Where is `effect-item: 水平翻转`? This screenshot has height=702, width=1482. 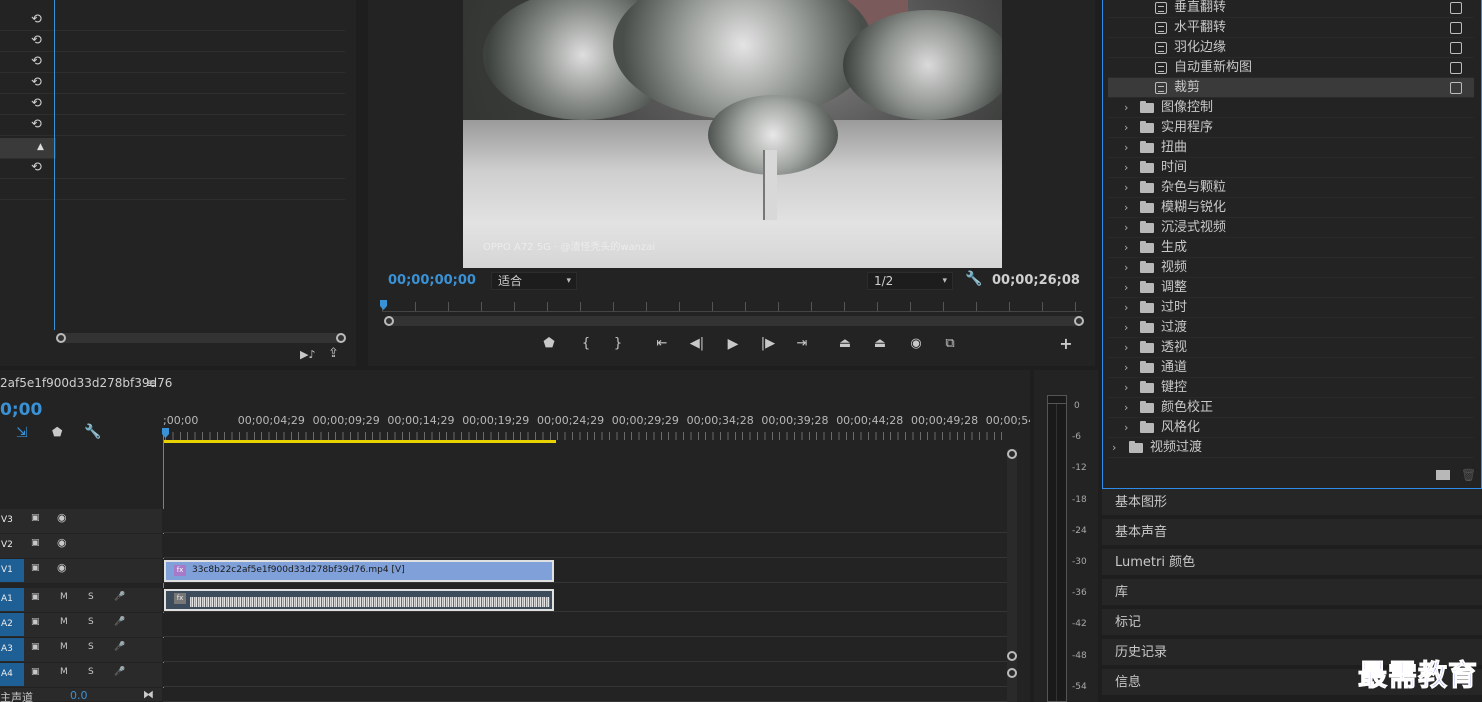 effect-item: 水平翻转 is located at coordinates (1291, 28).